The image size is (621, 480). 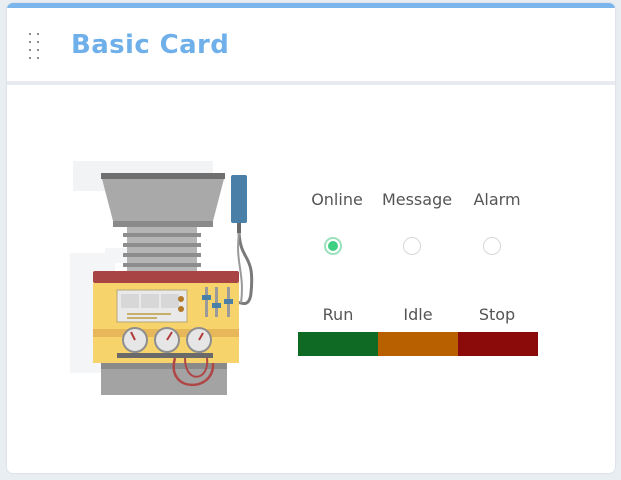 I want to click on state-bar-idle, so click(x=418, y=344).